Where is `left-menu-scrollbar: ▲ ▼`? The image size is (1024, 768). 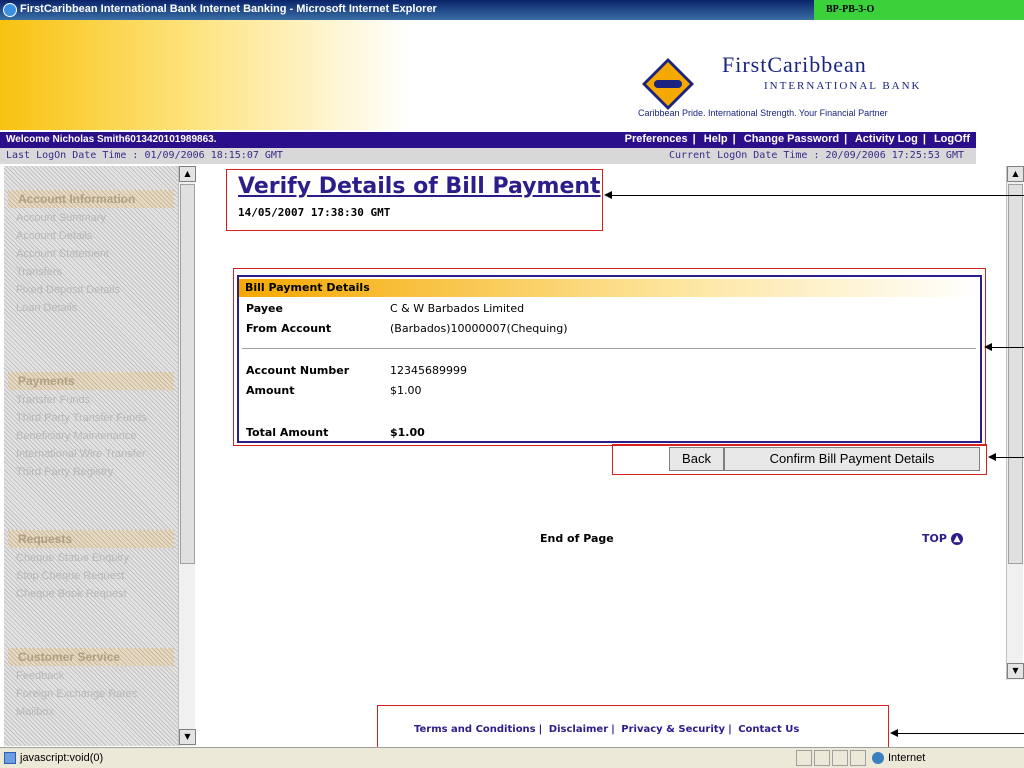
left-menu-scrollbar: ▲ ▼ is located at coordinates (187, 456).